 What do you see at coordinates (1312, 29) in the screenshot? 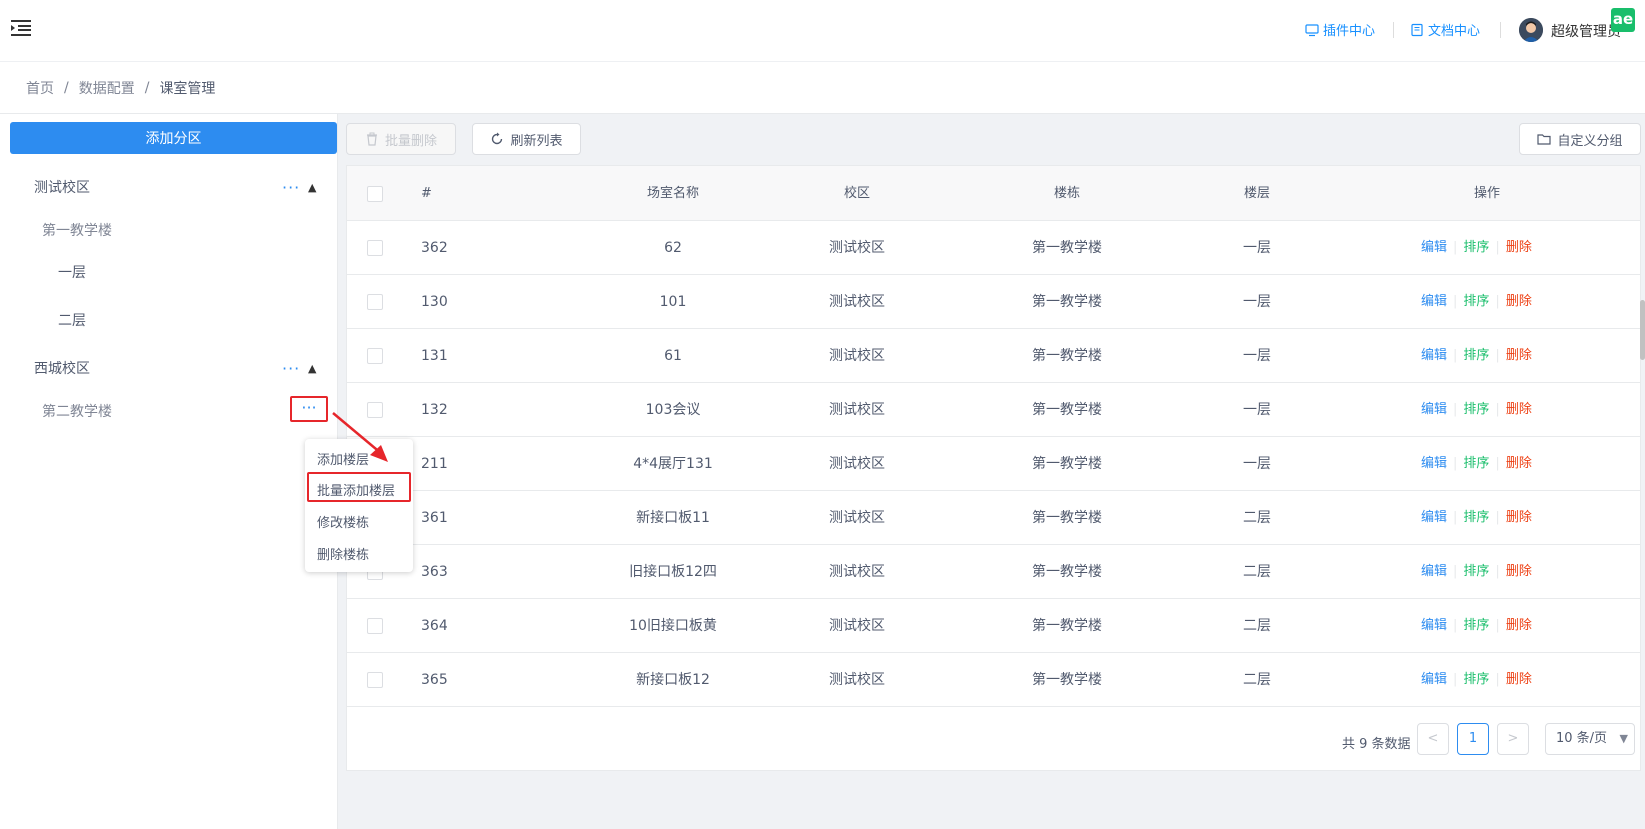
I see `monitor-icon` at bounding box center [1312, 29].